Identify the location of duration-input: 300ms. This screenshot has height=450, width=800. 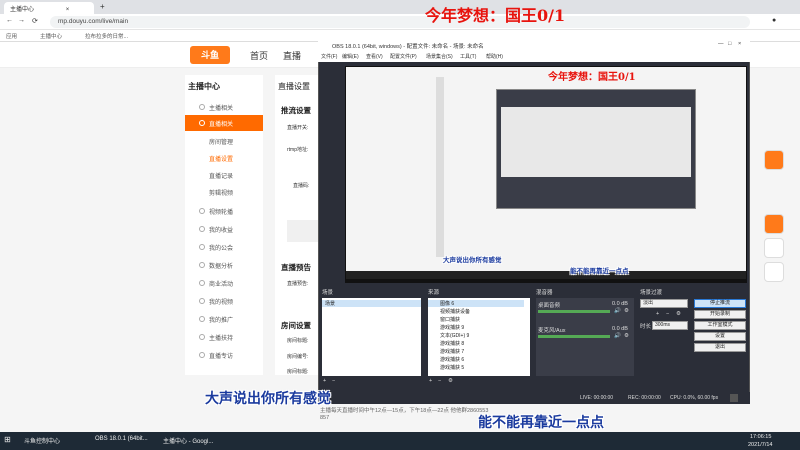
(670, 325).